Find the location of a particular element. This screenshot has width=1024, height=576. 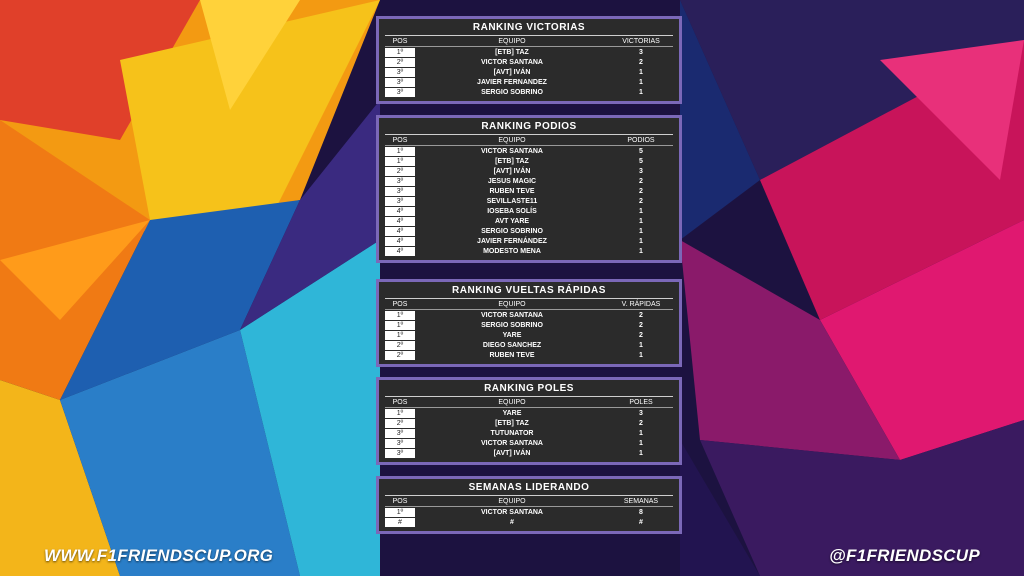

social-handle: @F1FRIENDSCUP is located at coordinates (904, 556).